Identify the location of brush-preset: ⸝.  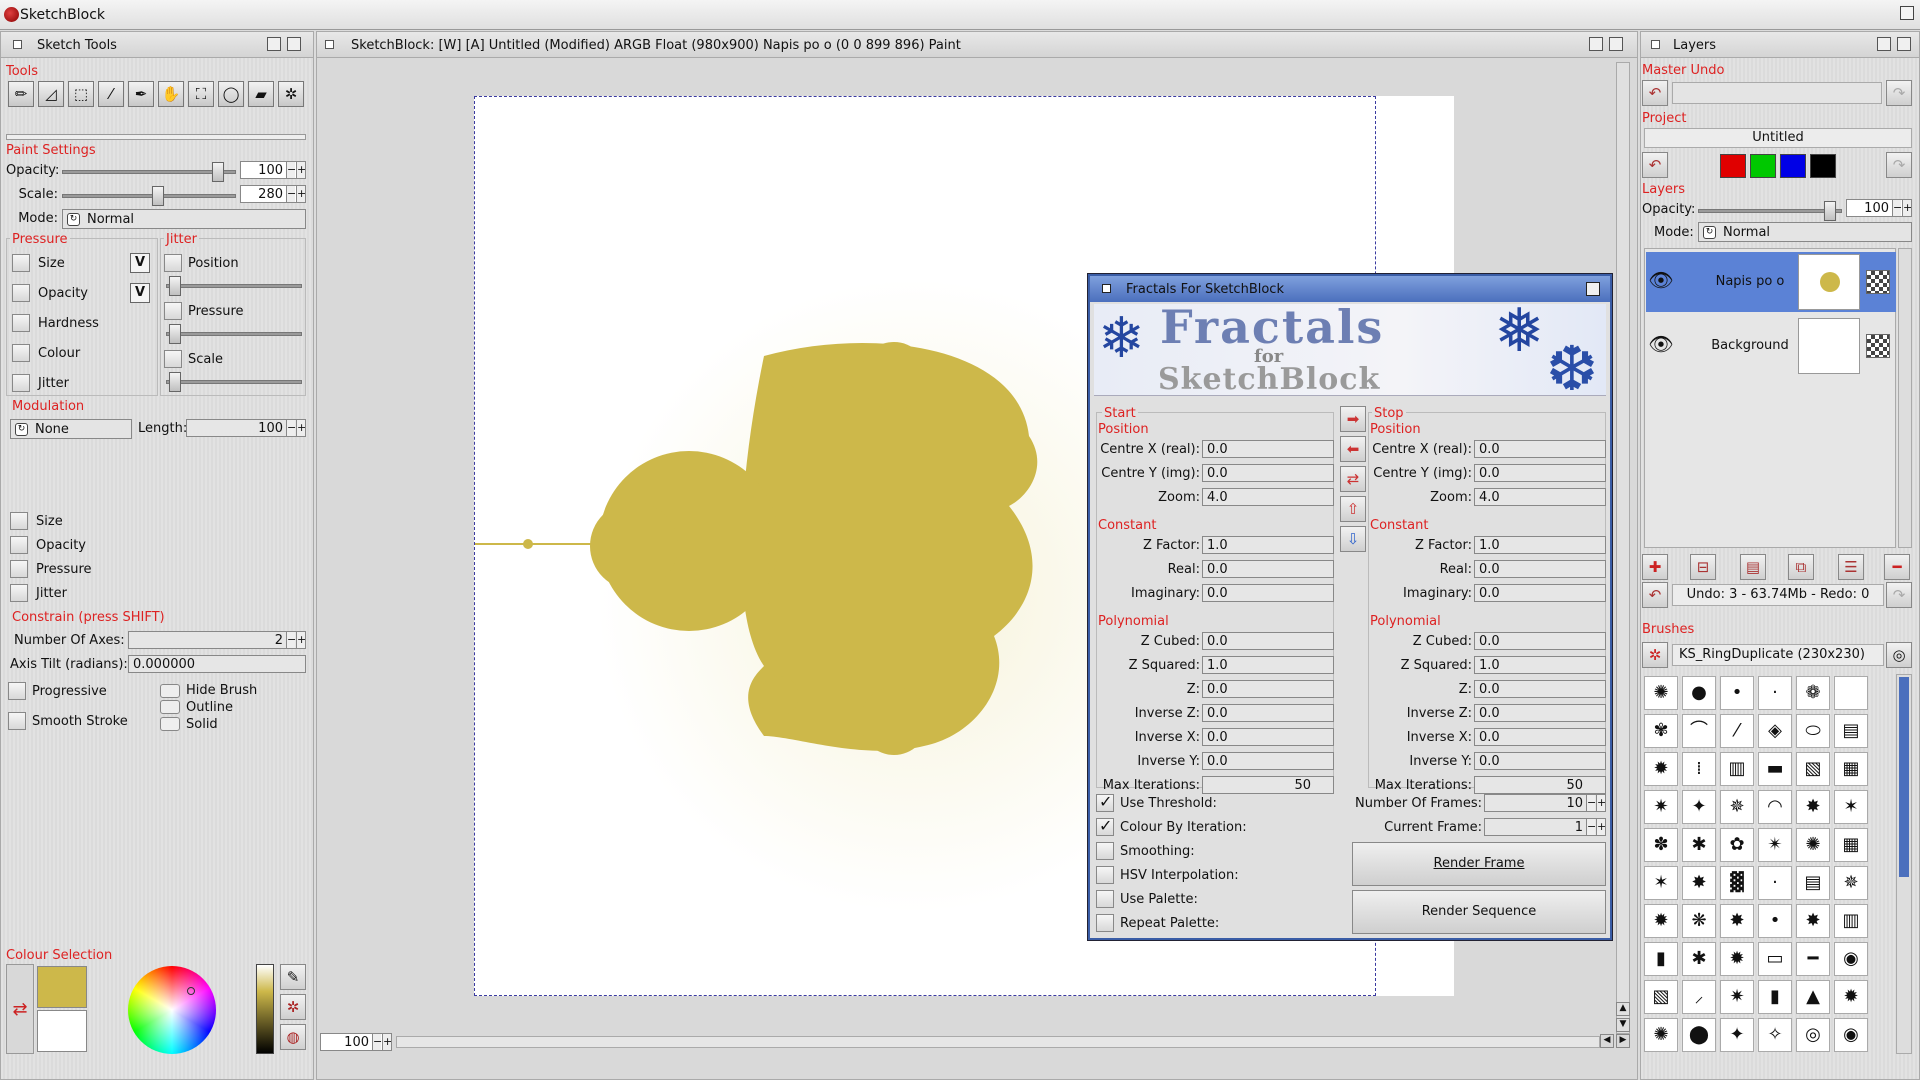
(1699, 997).